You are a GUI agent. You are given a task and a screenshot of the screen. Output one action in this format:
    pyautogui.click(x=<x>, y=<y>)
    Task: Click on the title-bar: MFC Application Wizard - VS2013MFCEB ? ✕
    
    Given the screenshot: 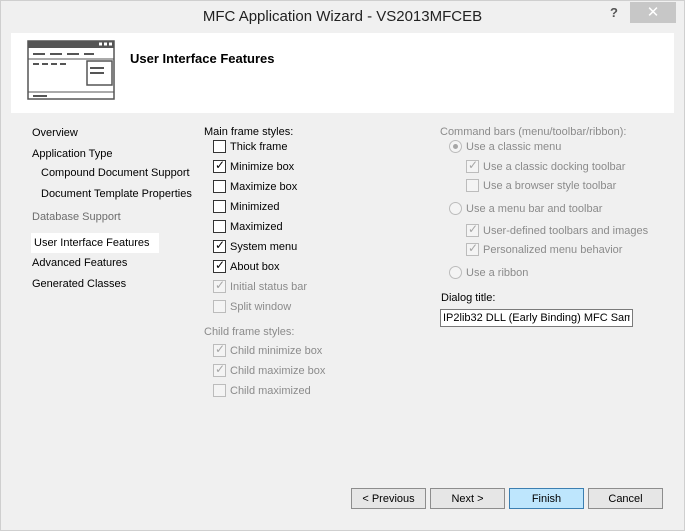 What is the action you would take?
    pyautogui.click(x=342, y=17)
    